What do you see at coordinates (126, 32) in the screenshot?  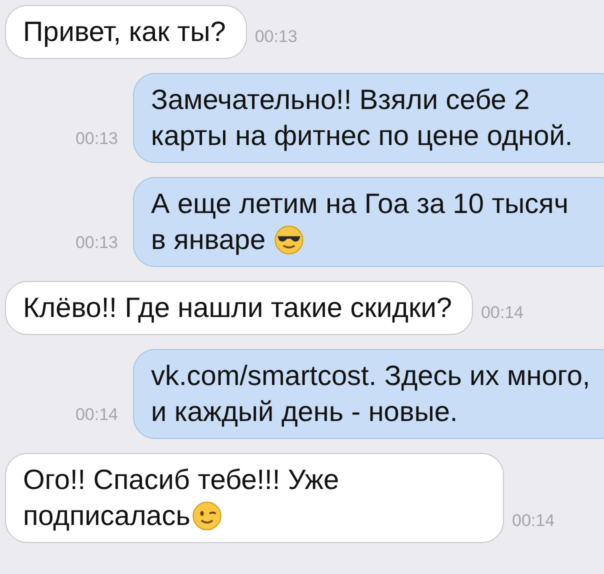 I see `received-message: Привет, как ты?` at bounding box center [126, 32].